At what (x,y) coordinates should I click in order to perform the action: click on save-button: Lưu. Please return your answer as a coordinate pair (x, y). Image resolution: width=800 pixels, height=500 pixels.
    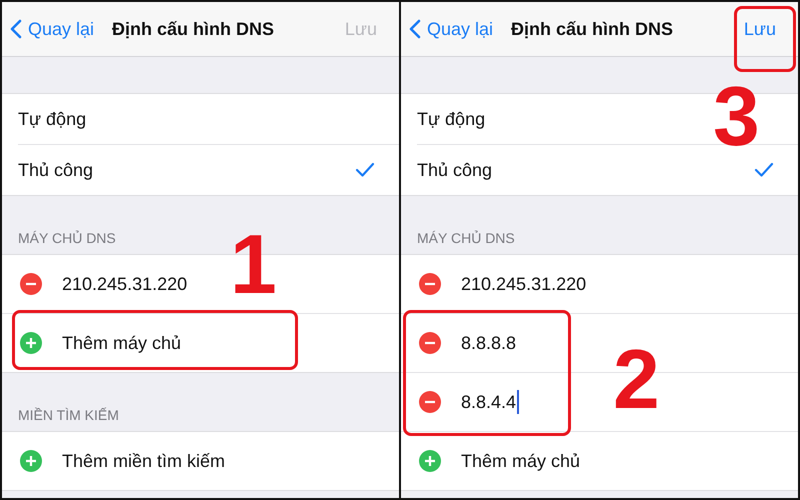
    Looking at the image, I should click on (767, 29).